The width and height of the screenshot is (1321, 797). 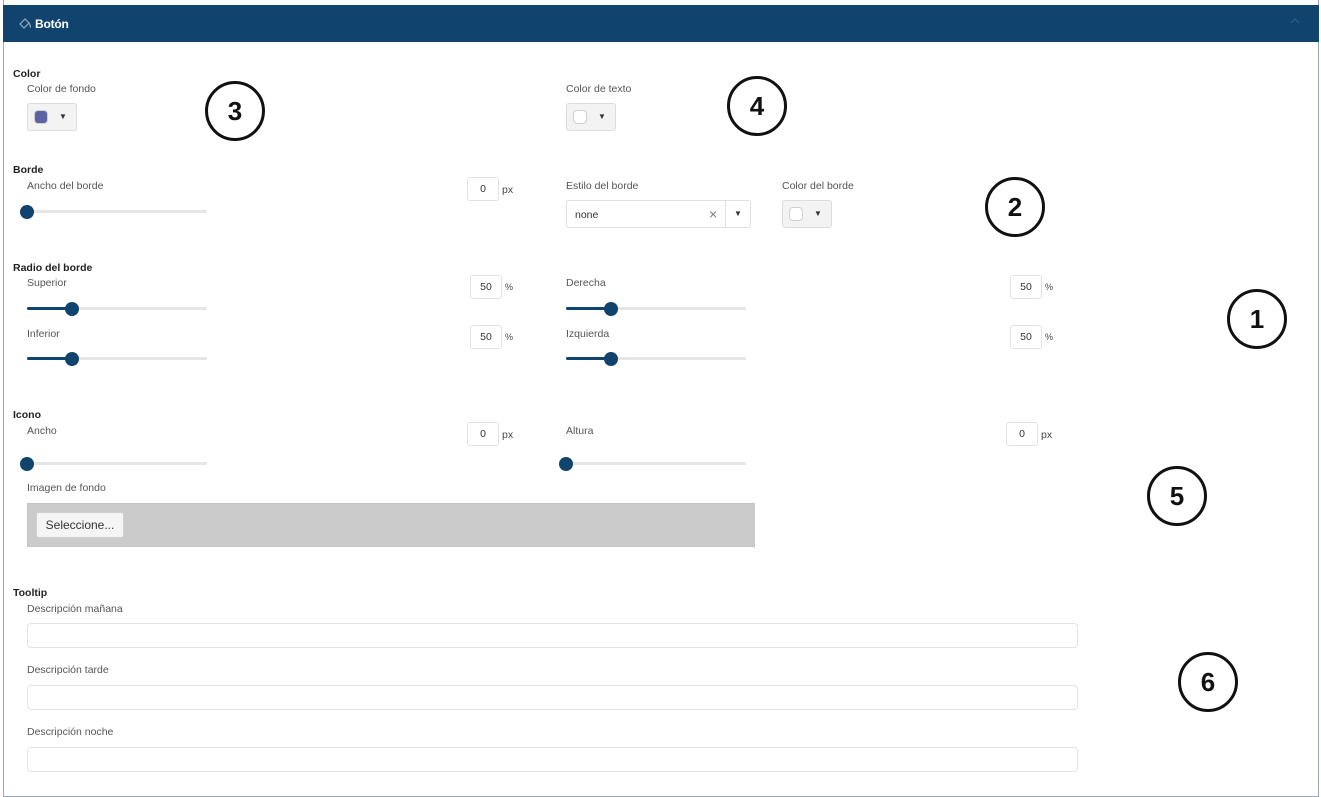 What do you see at coordinates (580, 431) in the screenshot?
I see `icon-height-label: Altura` at bounding box center [580, 431].